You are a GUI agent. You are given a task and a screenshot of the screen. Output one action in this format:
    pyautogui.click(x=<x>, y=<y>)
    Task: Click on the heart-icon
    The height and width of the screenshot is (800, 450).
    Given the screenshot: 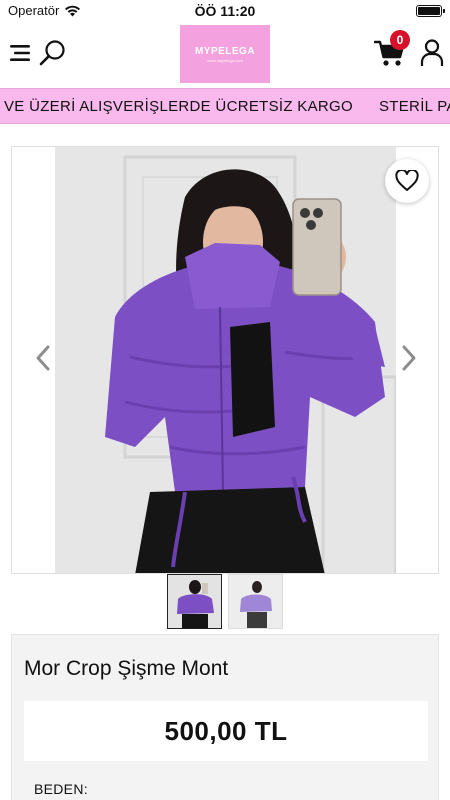 What is the action you would take?
    pyautogui.click(x=407, y=180)
    